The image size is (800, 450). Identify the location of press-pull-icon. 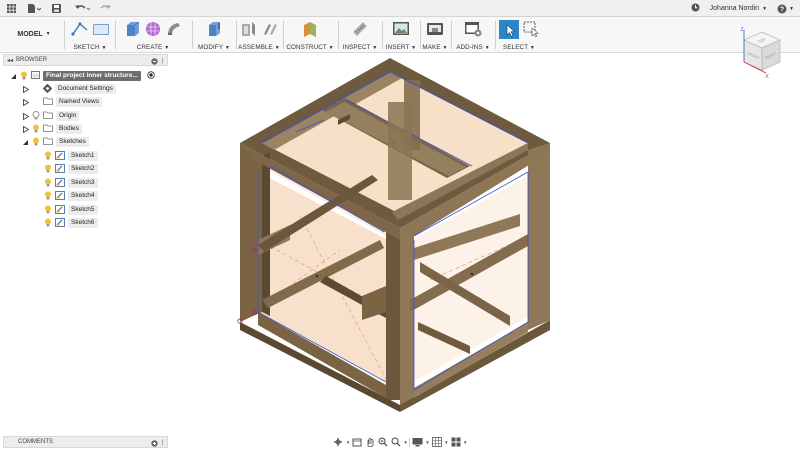
(214, 29).